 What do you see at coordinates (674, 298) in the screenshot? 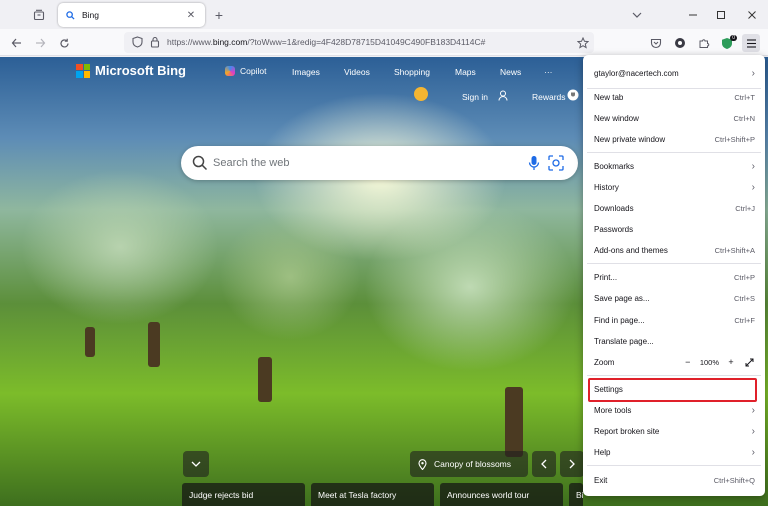
I see `menu-save-page: Save page as... Ctrl+S` at bounding box center [674, 298].